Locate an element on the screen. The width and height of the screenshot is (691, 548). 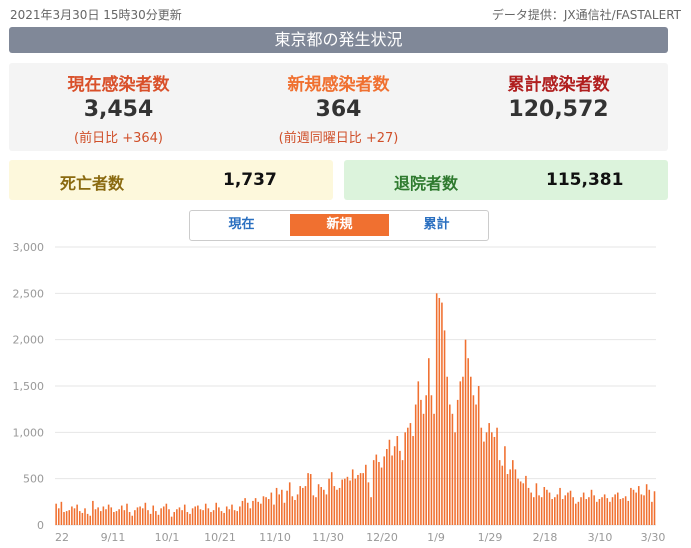
stat-total-value: 120,572 is located at coordinates (558, 109).